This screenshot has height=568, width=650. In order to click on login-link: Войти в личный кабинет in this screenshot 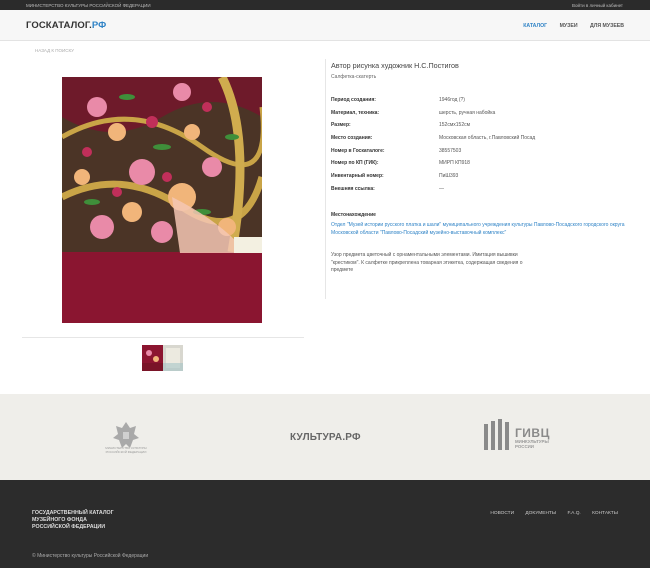, I will do `click(597, 5)`.